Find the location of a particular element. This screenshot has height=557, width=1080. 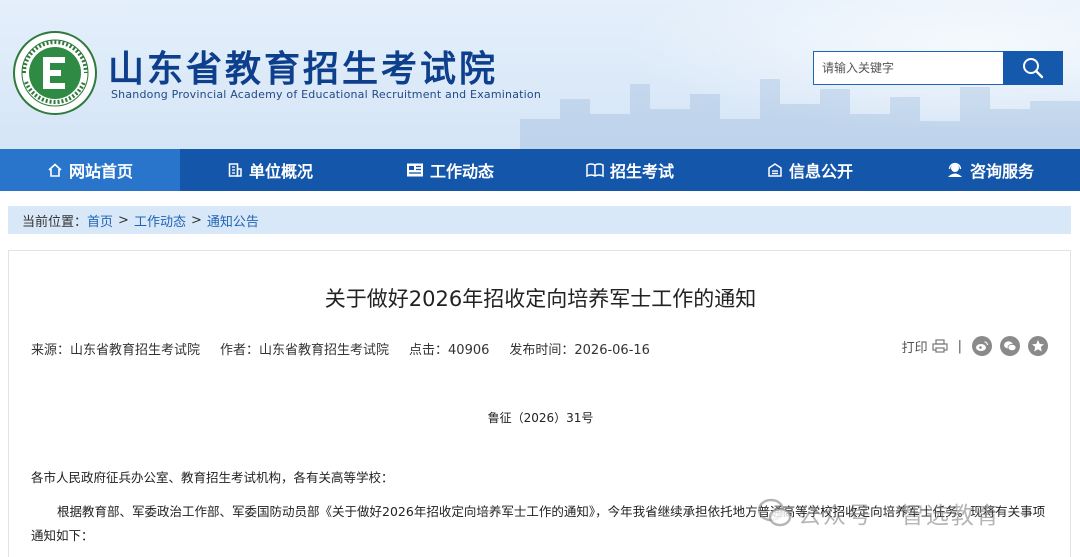

share-wechat-button is located at coordinates (1010, 346).